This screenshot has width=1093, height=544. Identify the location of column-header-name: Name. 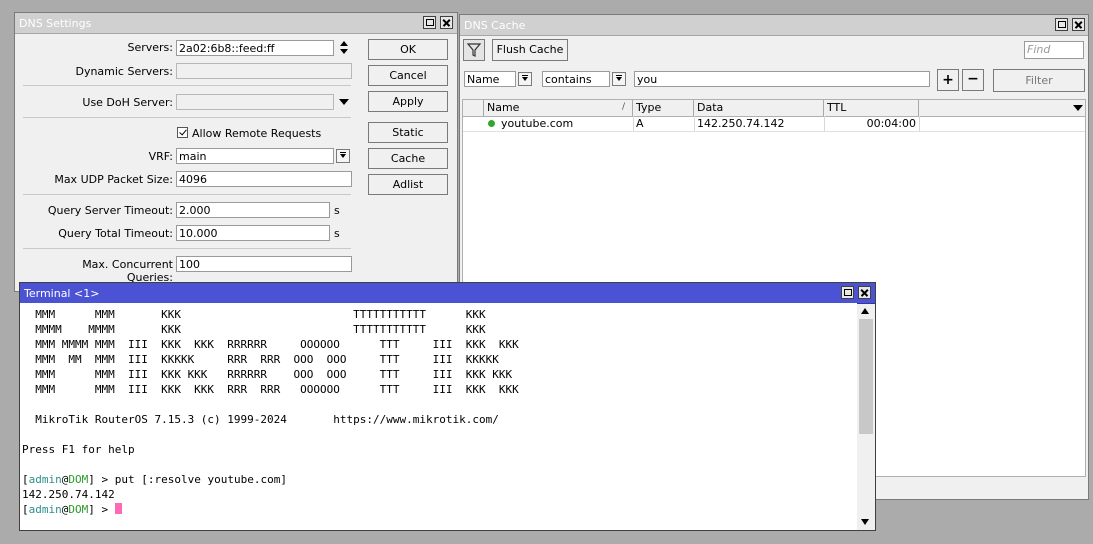
(558, 108).